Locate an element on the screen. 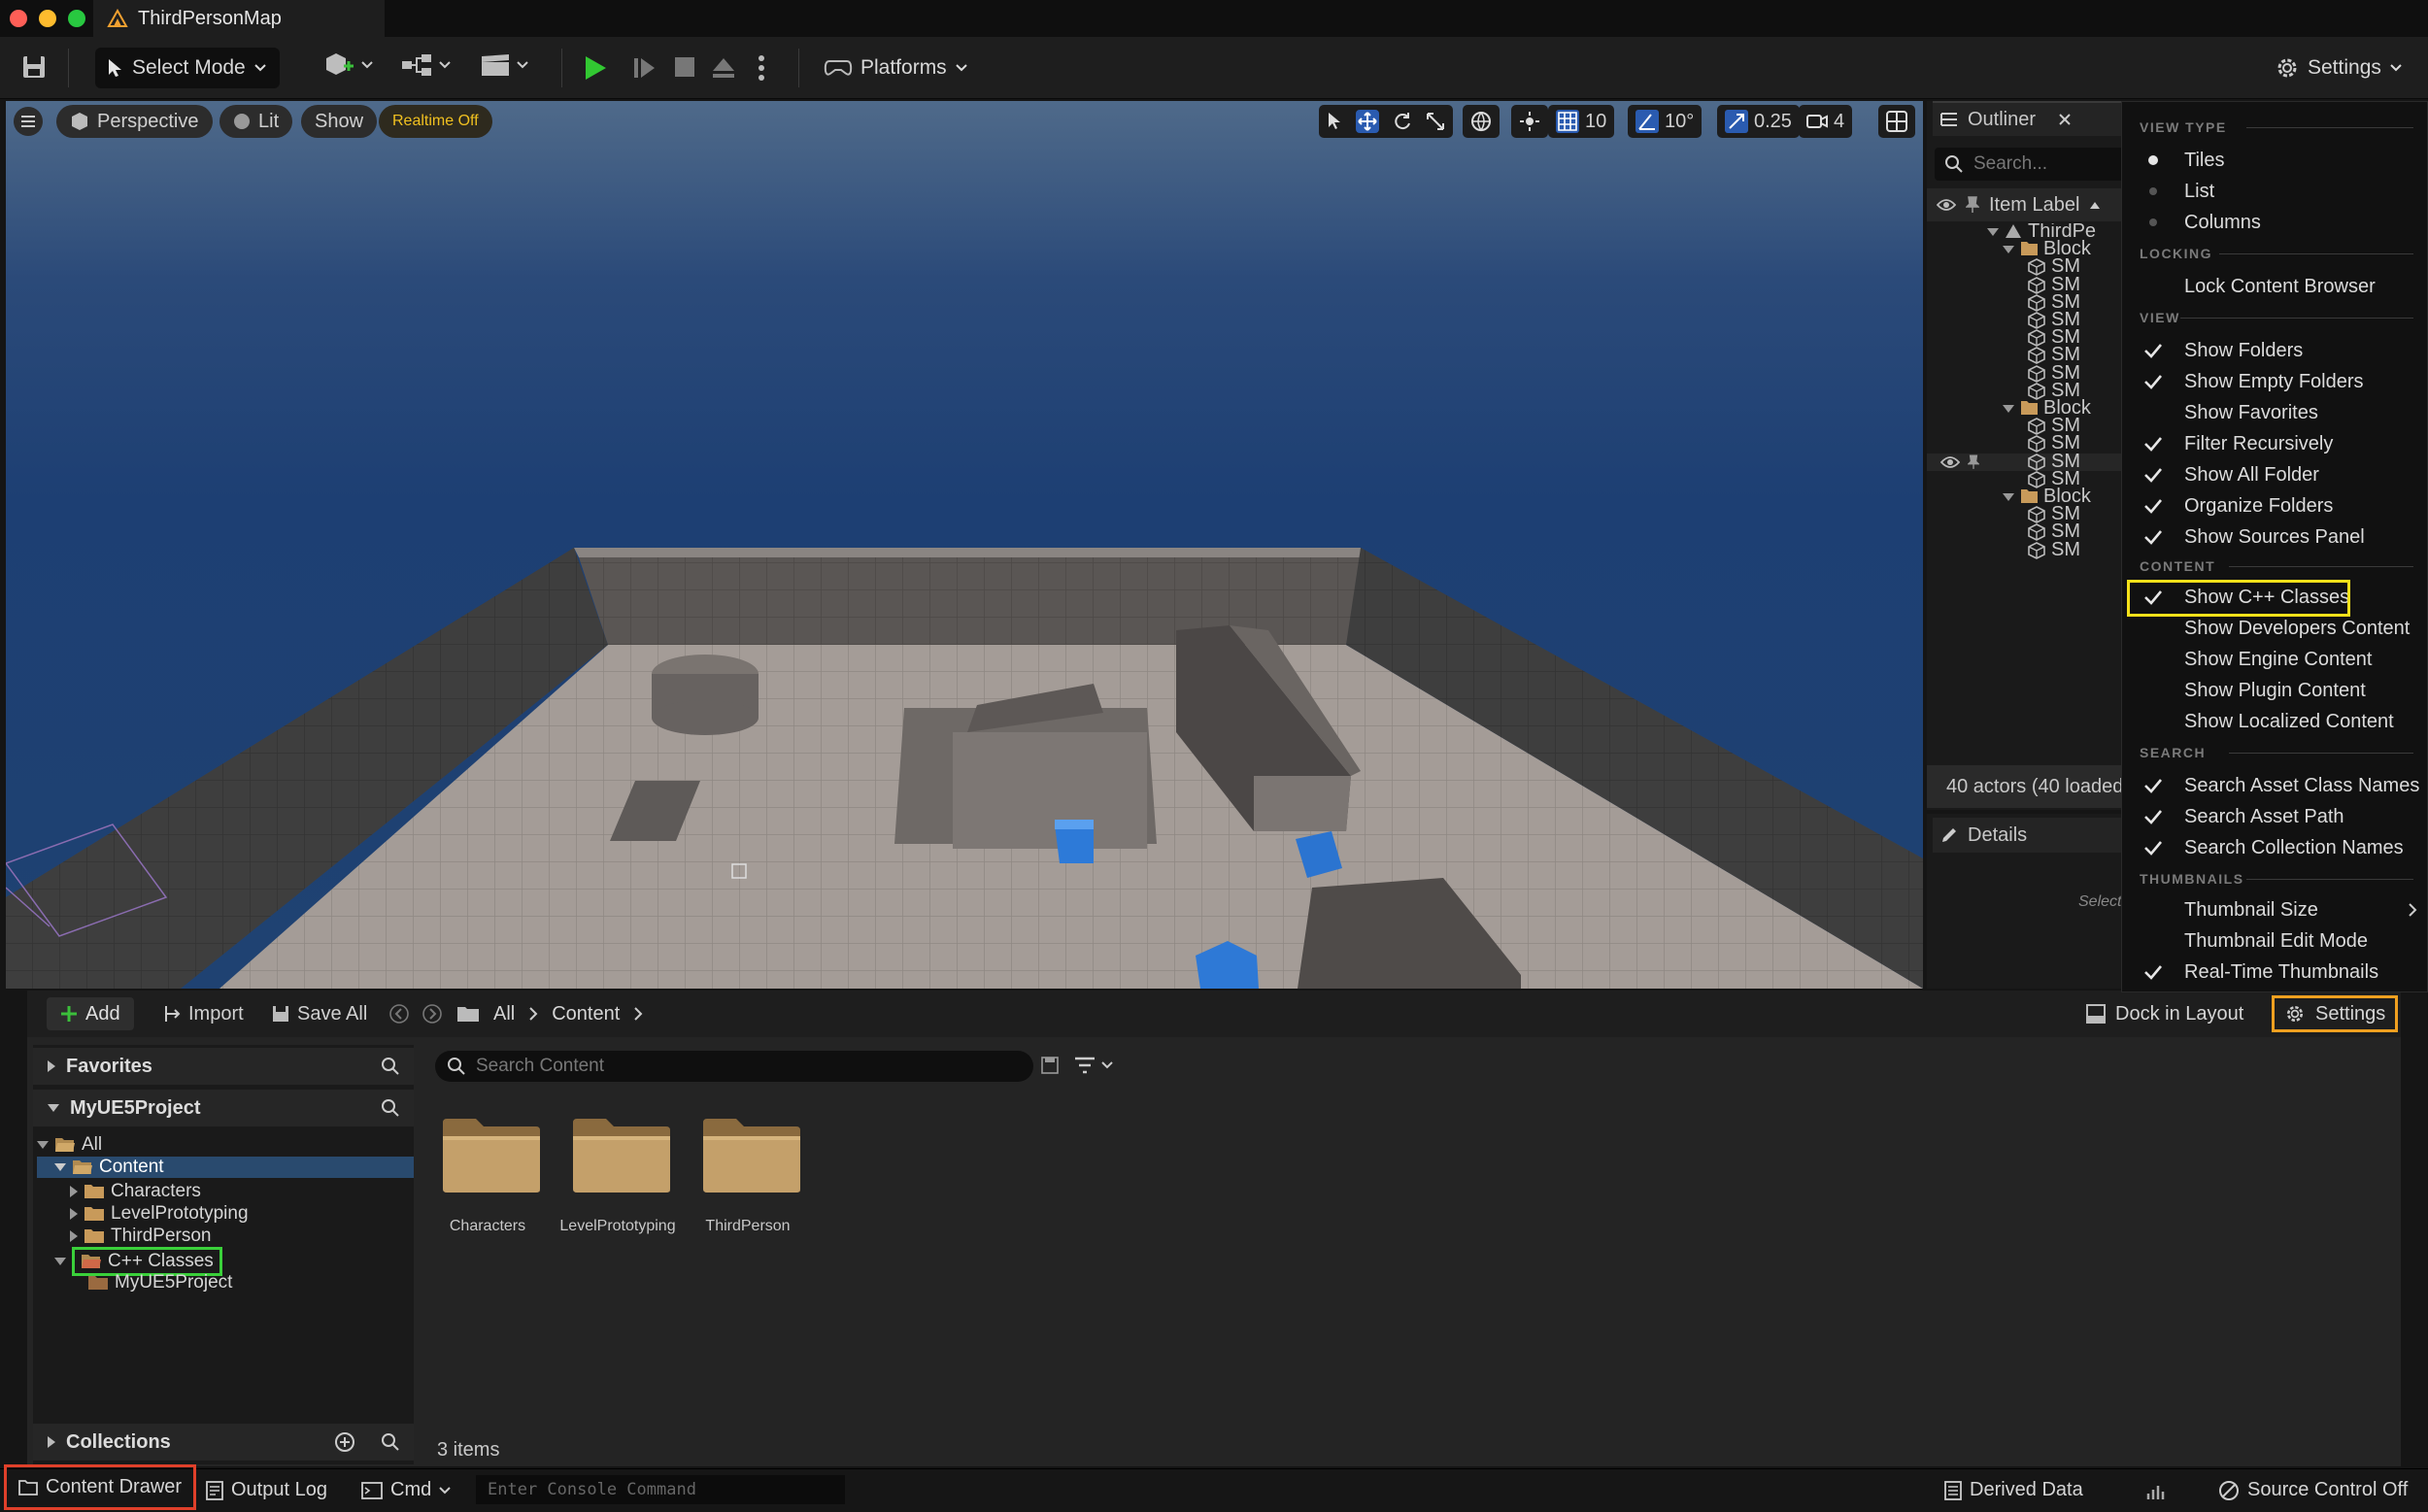 This screenshot has height=1512, width=2428. menu-item-show-engine-content: Show Engine Content is located at coordinates (2274, 659).